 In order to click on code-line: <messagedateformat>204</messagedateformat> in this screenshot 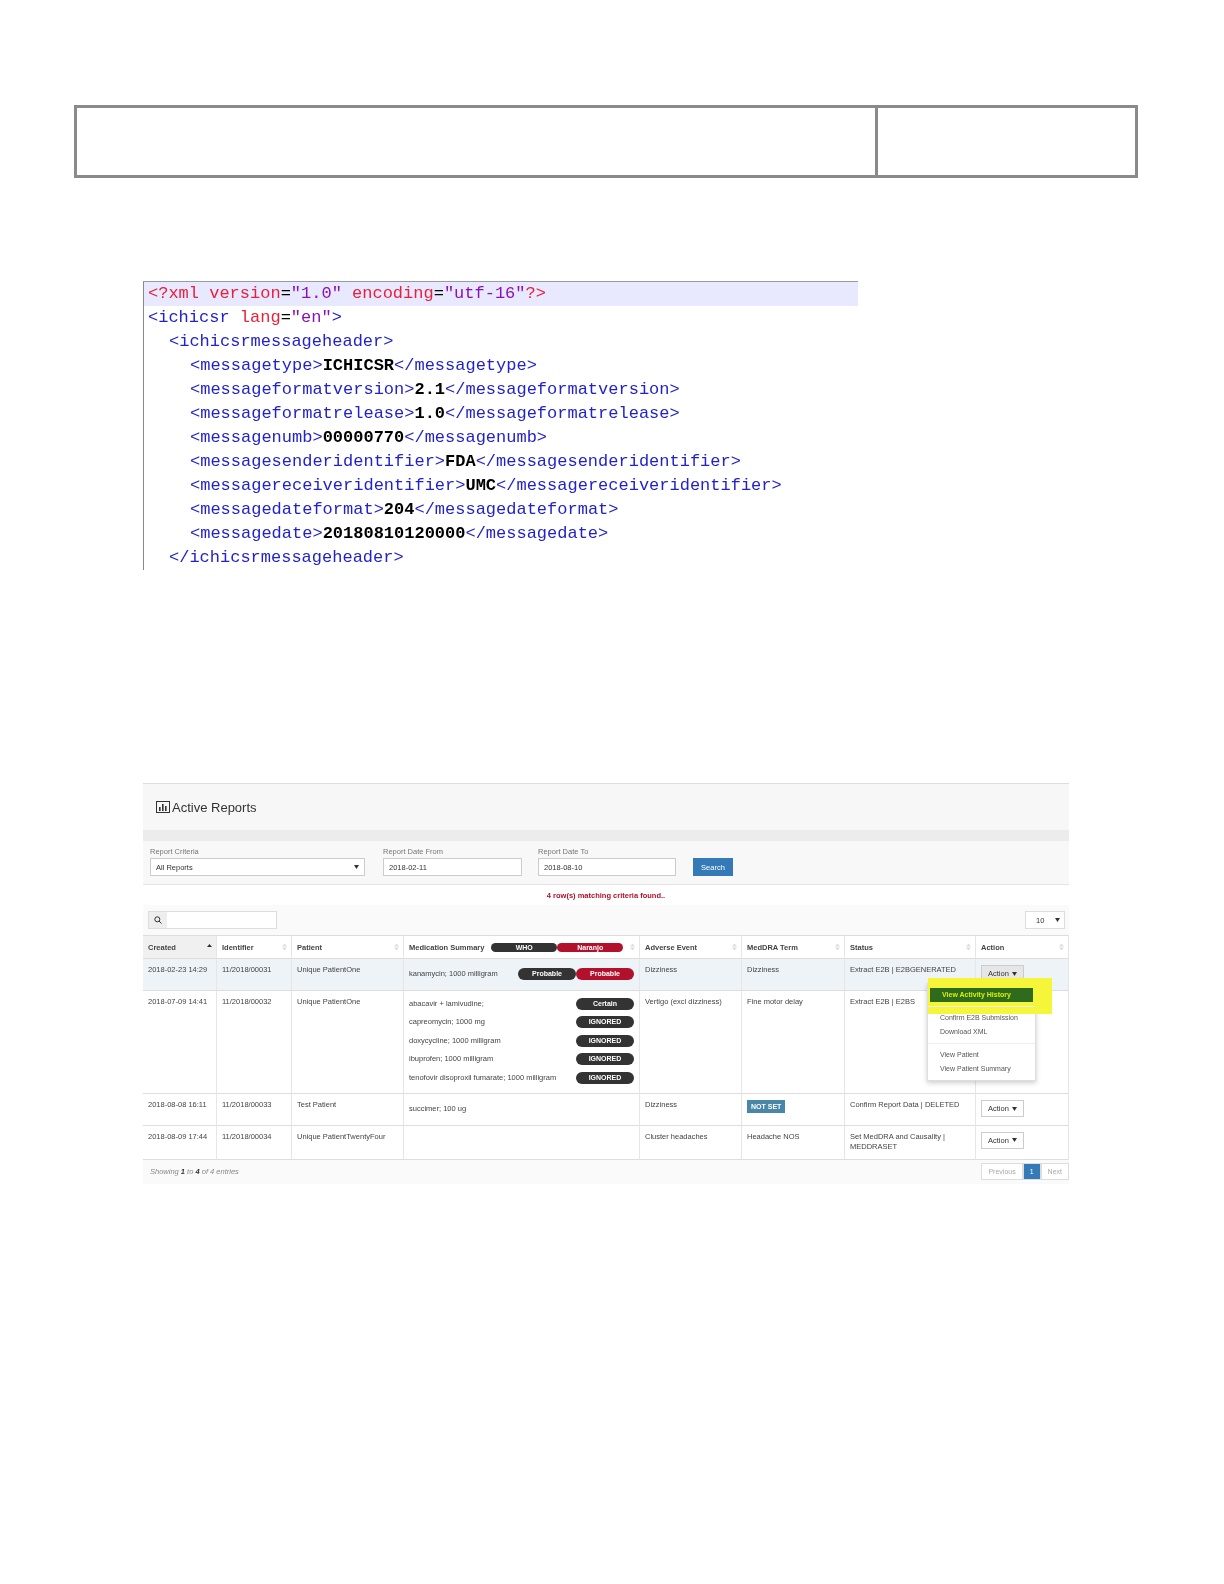, I will do `click(500, 510)`.